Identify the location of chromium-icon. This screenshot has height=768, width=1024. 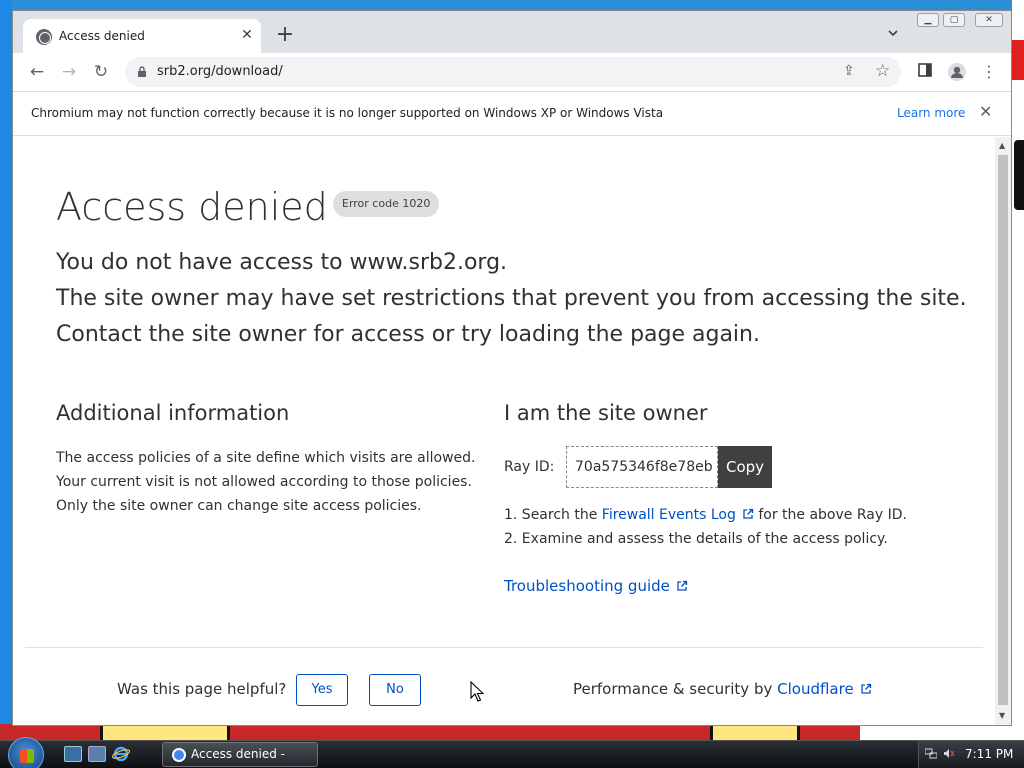
(179, 755).